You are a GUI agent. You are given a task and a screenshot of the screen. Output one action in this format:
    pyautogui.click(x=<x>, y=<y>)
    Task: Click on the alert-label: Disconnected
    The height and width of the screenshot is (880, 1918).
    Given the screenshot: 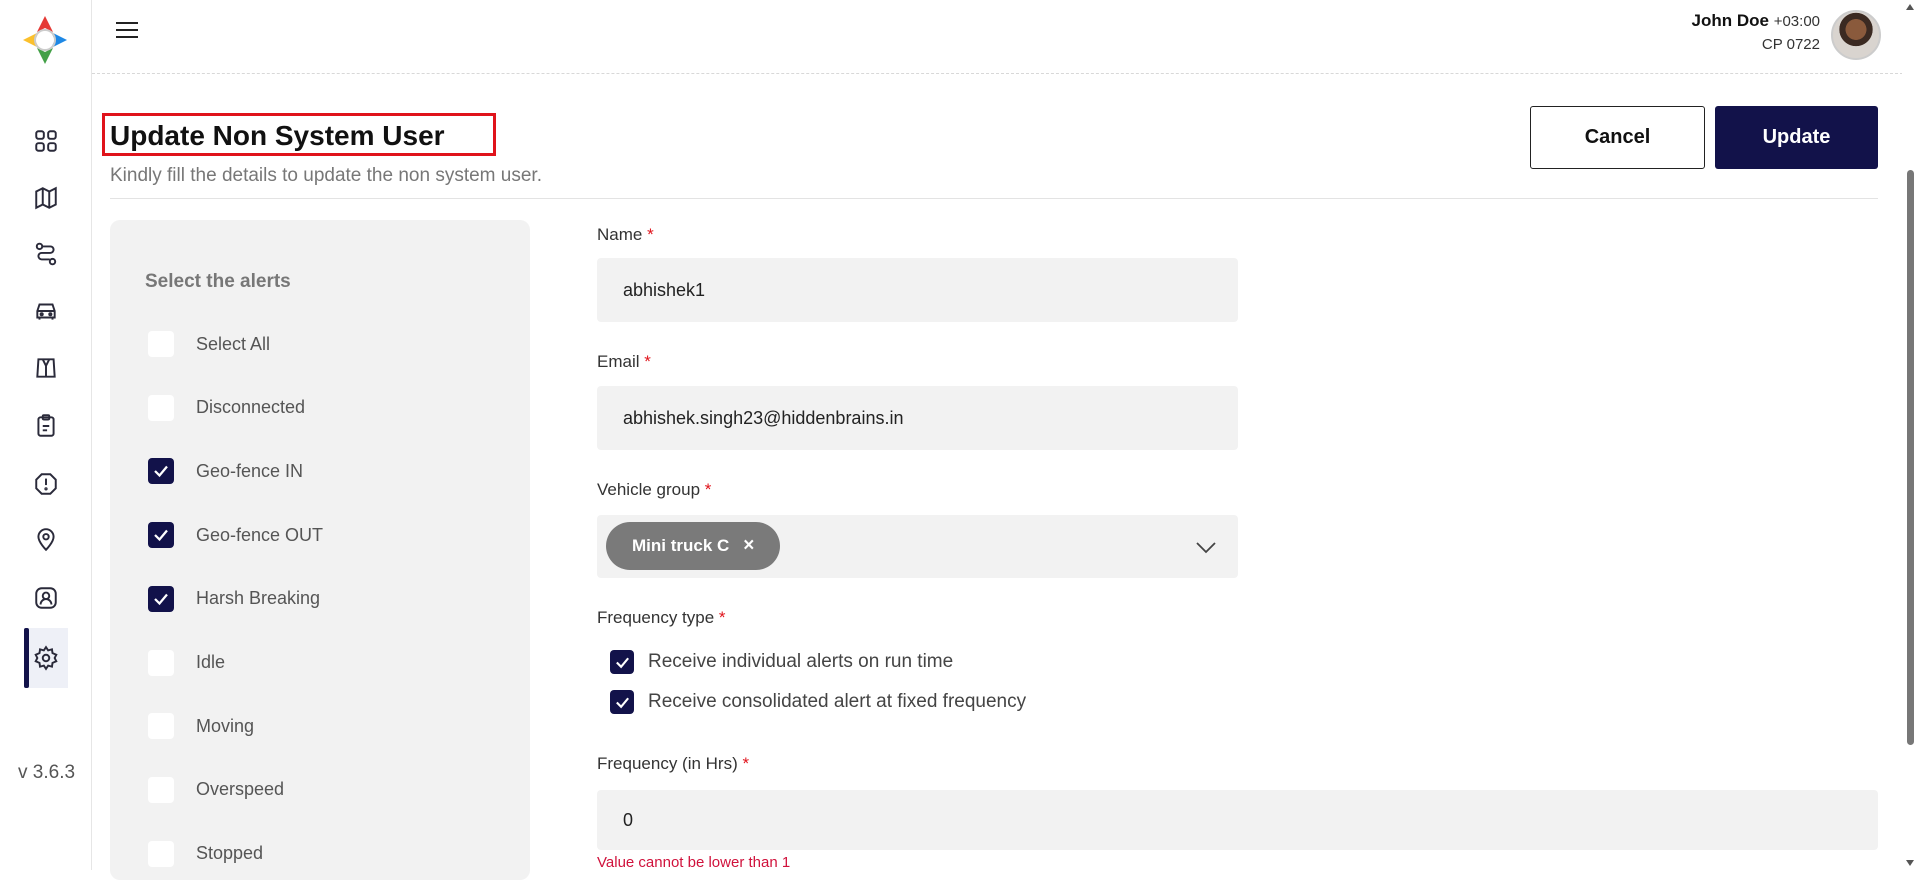 What is the action you would take?
    pyautogui.click(x=251, y=407)
    